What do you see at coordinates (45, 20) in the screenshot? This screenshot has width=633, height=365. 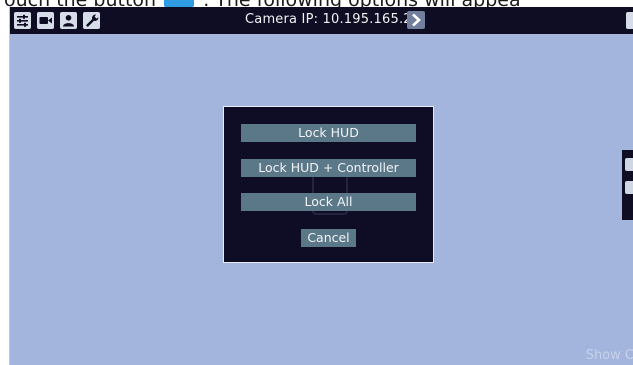 I see `video-camera-icon` at bounding box center [45, 20].